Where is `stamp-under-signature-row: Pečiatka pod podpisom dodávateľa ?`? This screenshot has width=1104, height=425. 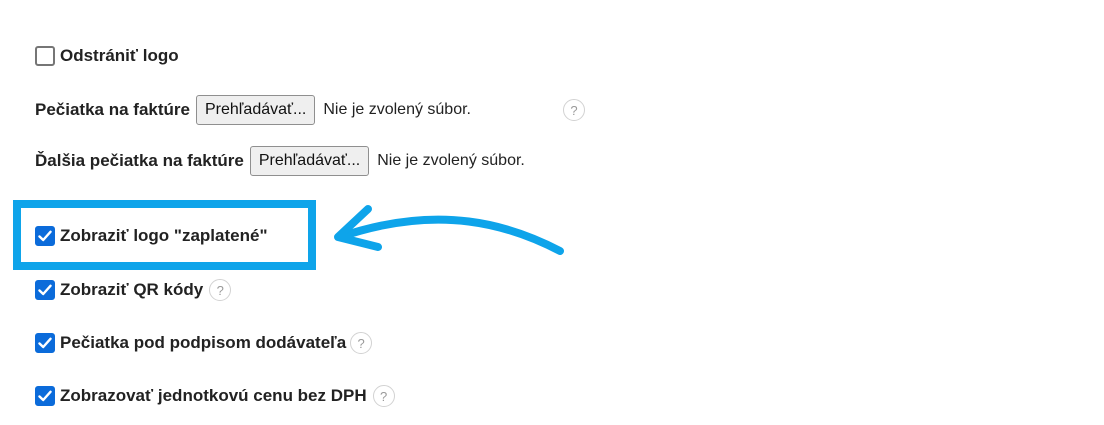
stamp-under-signature-row: Pečiatka pod podpisom dodávateľa ? is located at coordinates (204, 343).